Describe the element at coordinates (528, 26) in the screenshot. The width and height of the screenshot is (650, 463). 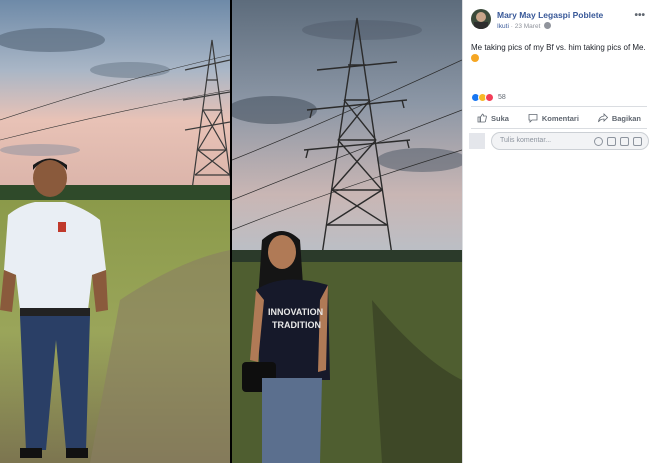
I see `post-date: 23 Maret` at that location.